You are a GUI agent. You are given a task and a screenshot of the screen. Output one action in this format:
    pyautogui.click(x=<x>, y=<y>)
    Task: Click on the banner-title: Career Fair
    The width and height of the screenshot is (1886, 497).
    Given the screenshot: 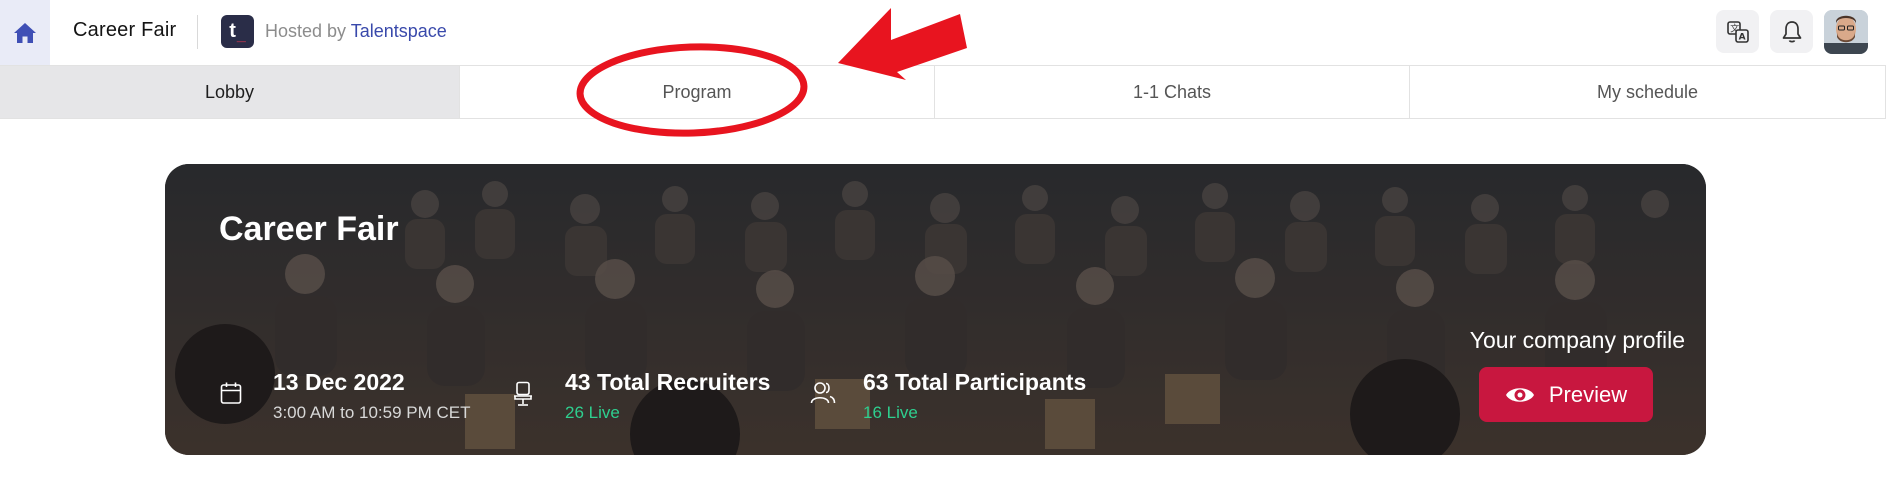 What is the action you would take?
    pyautogui.click(x=309, y=229)
    